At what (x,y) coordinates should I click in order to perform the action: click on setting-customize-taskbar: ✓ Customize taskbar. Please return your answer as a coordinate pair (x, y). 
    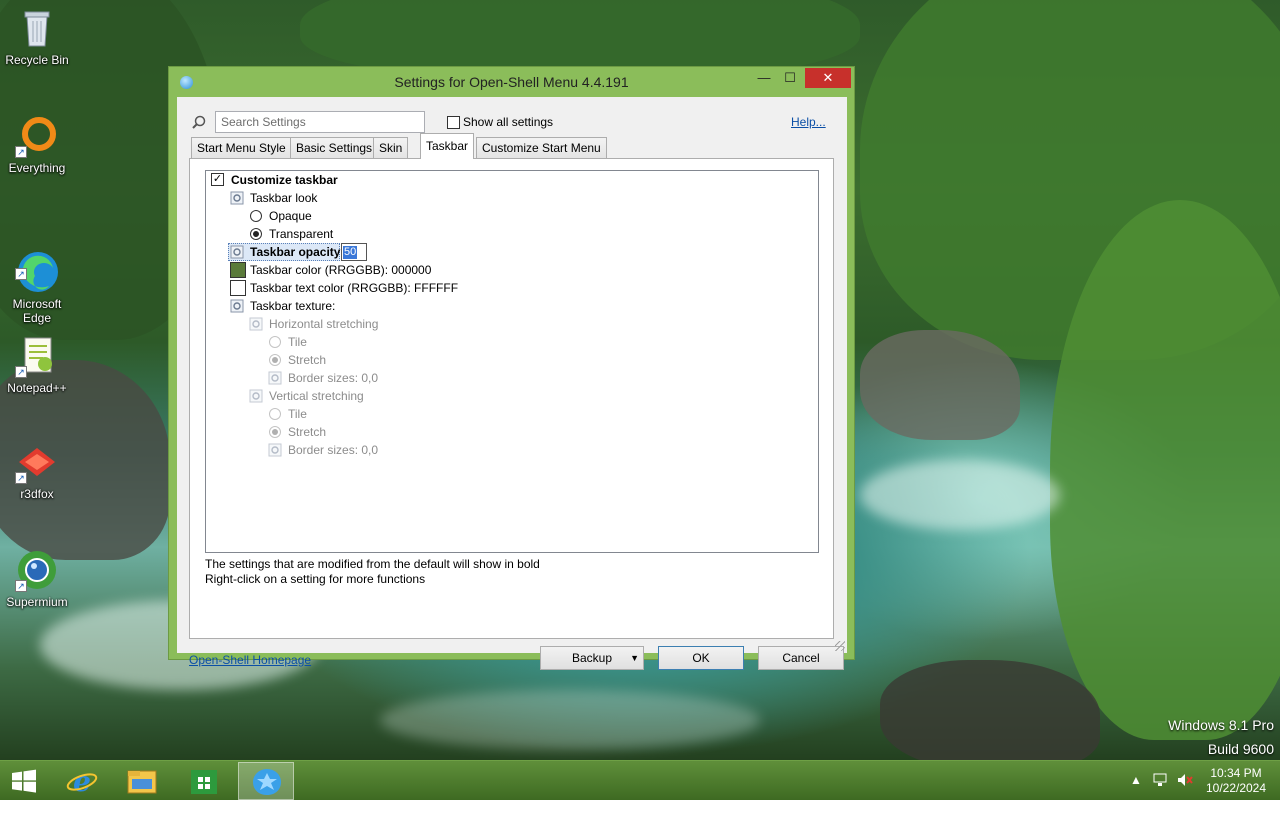
    Looking at the image, I should click on (361, 180).